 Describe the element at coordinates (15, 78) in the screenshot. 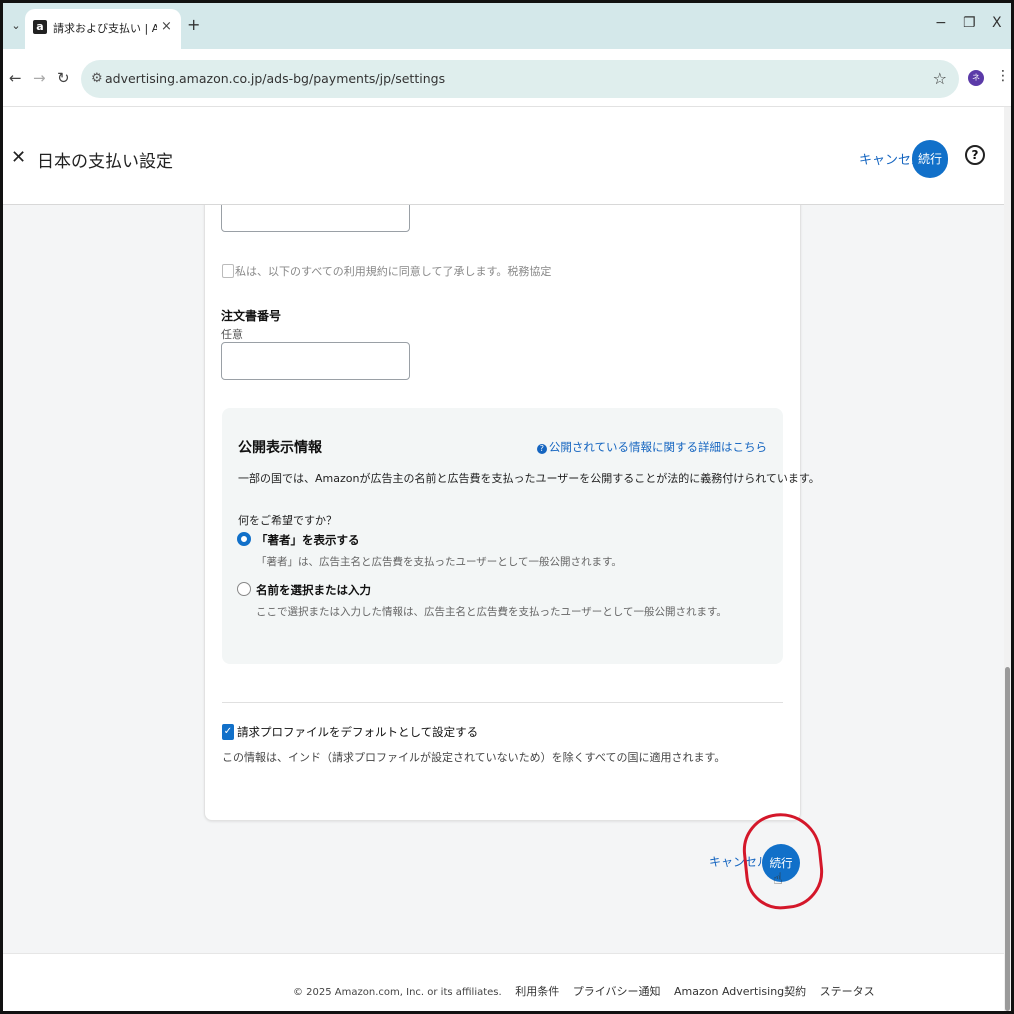

I see `back-arrow-icon: ←` at that location.